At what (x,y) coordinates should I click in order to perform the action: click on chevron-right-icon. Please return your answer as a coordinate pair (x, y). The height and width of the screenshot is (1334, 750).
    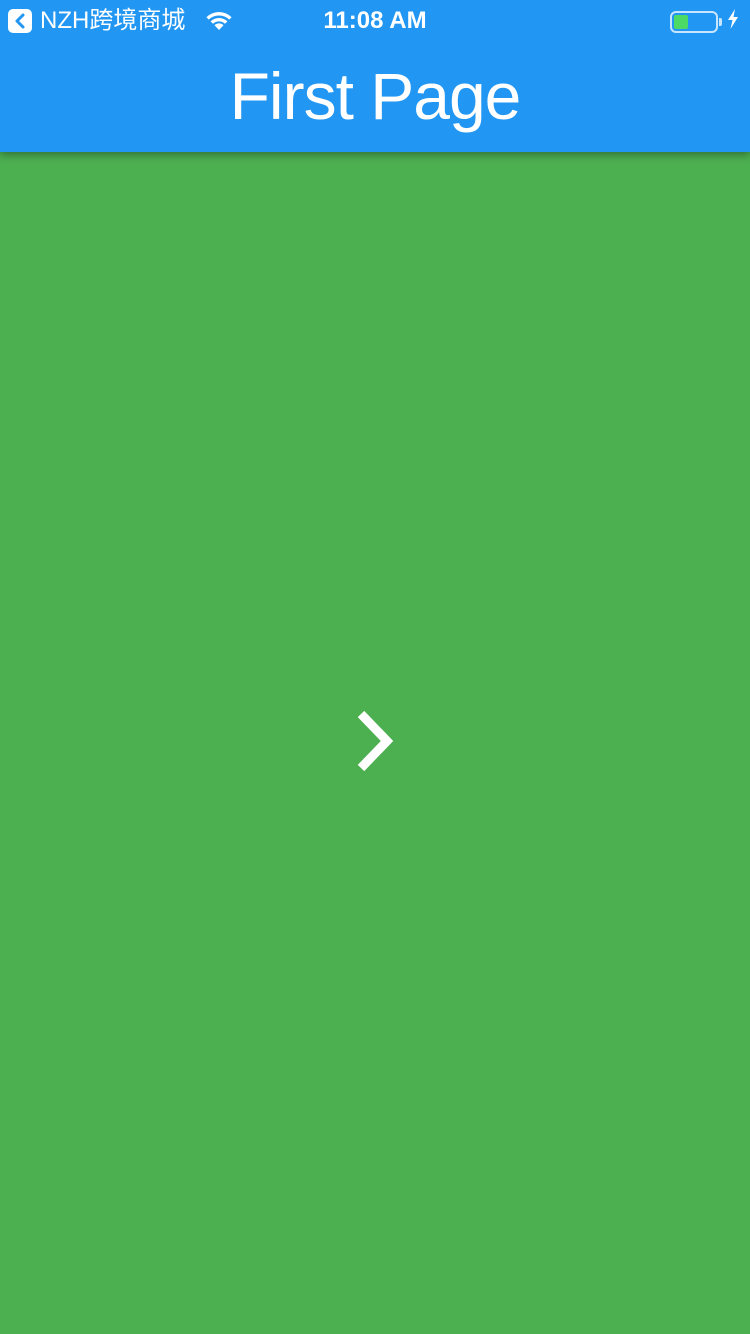
    Looking at the image, I should click on (375, 743).